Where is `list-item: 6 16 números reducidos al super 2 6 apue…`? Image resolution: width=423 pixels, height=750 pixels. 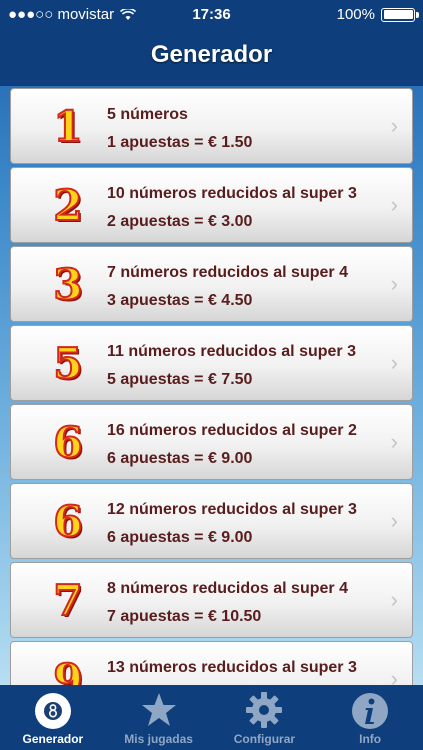 list-item: 6 16 números reducidos al super 2 6 apue… is located at coordinates (211, 442).